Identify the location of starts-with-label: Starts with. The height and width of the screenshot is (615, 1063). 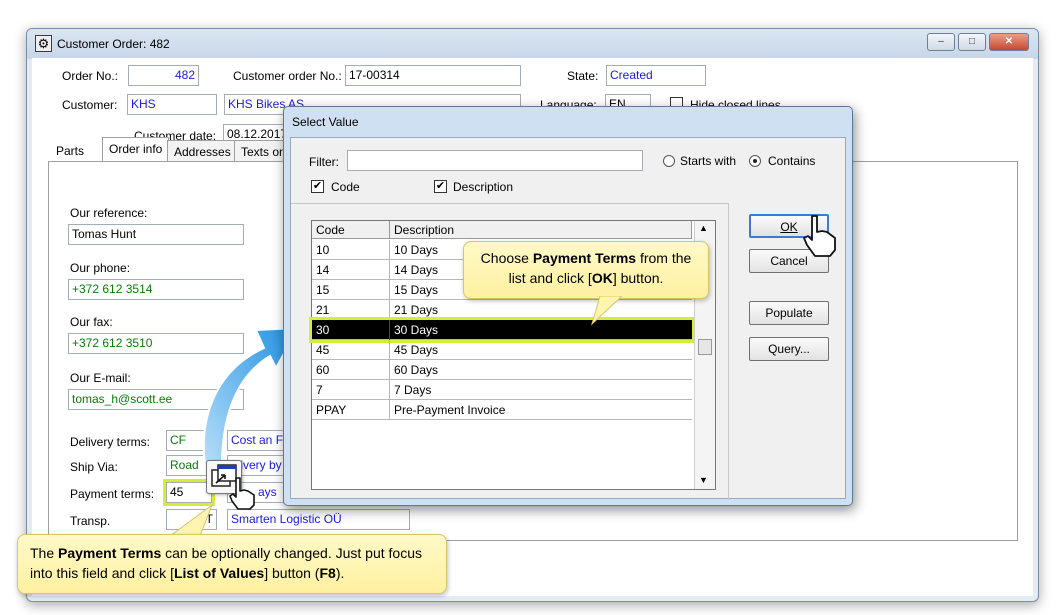
(708, 161).